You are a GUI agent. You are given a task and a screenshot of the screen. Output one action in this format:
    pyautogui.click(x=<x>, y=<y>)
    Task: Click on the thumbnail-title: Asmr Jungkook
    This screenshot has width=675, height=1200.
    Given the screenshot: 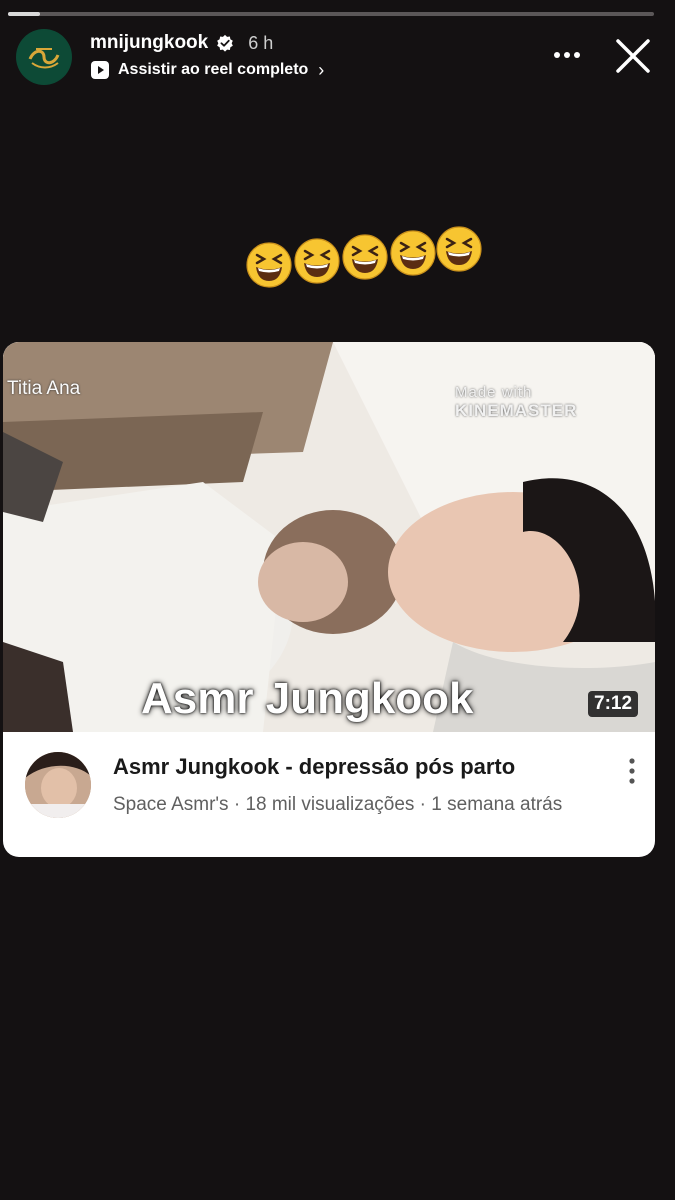 What is the action you would take?
    pyautogui.click(x=307, y=698)
    